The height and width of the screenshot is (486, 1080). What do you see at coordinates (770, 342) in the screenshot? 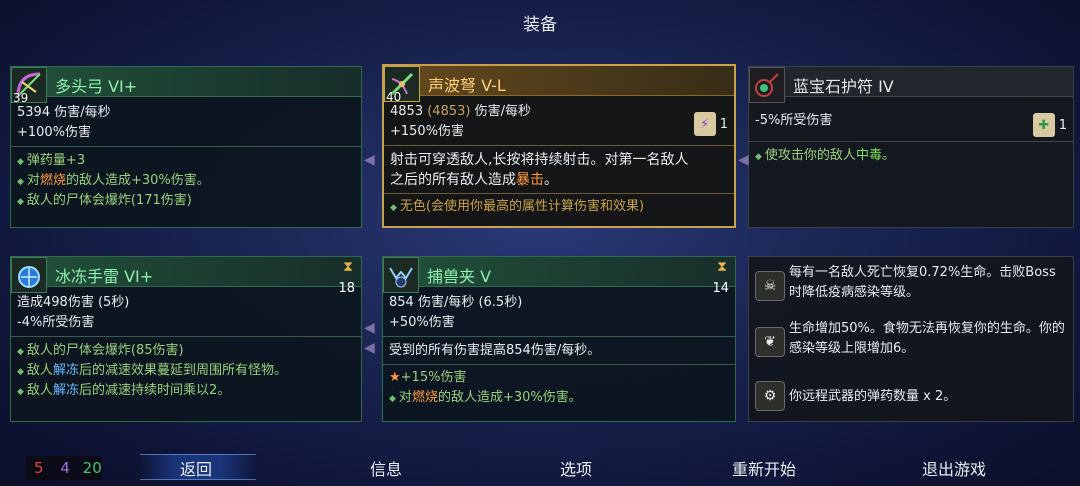
I see `vine-heart-icon: ❦` at bounding box center [770, 342].